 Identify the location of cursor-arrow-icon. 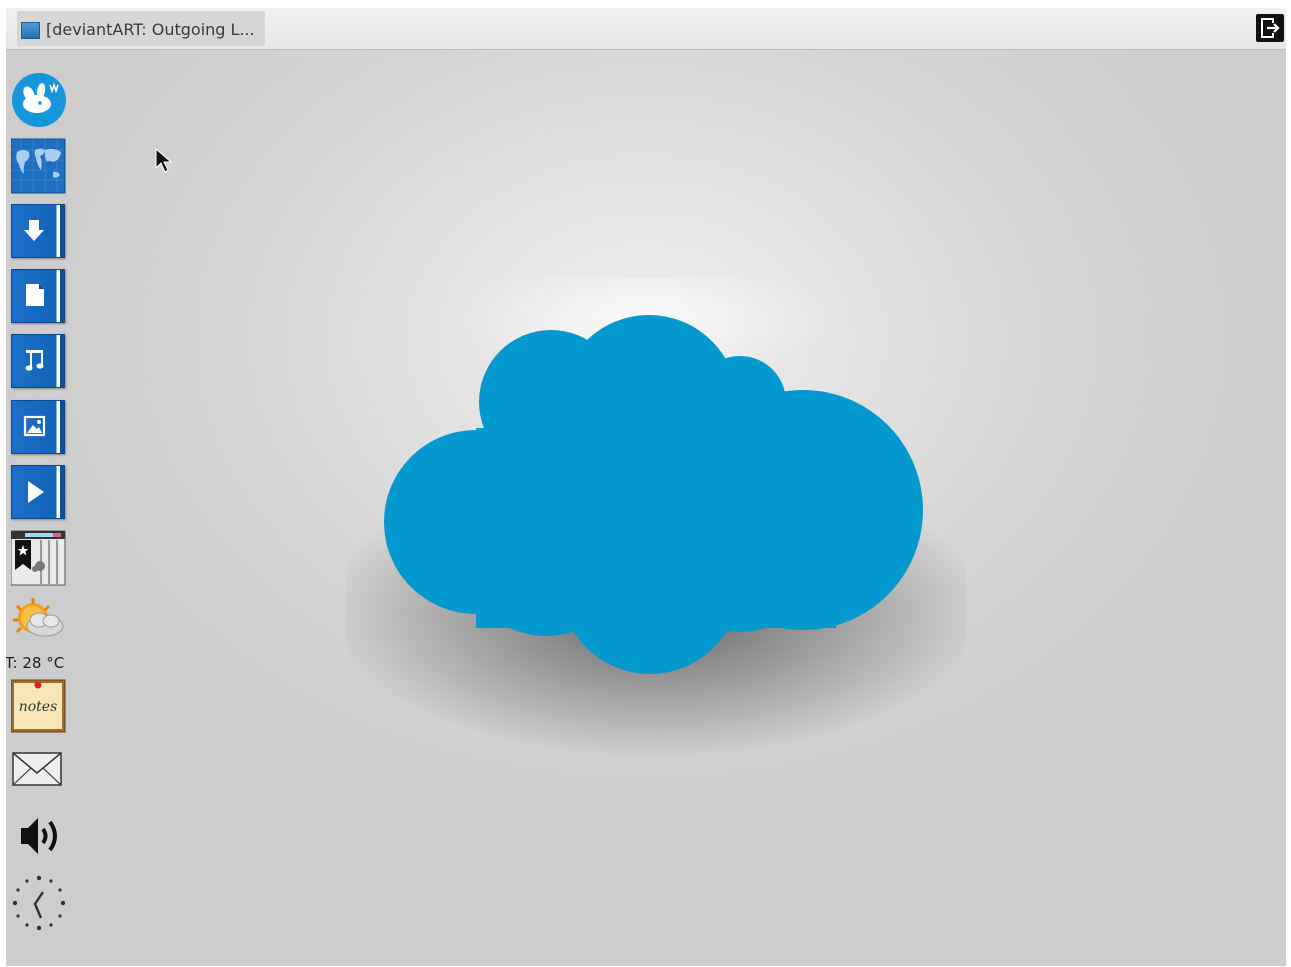
(164, 160).